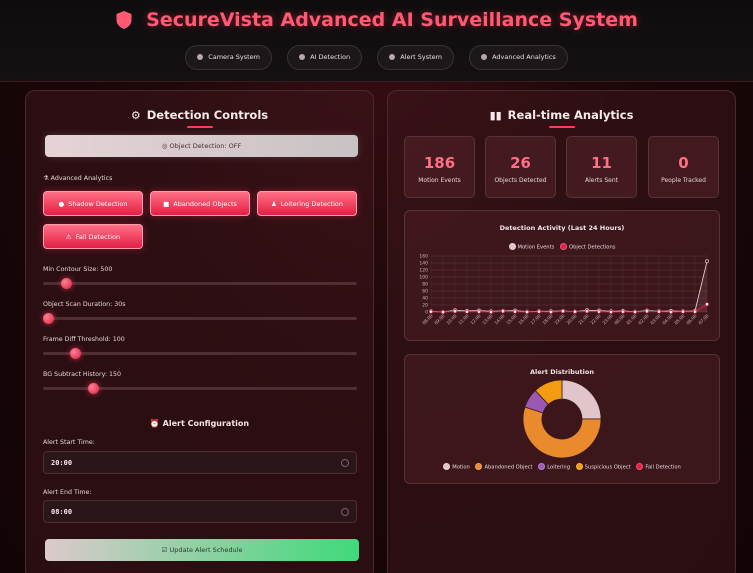  I want to click on stat-label: Objects Detected, so click(520, 180).